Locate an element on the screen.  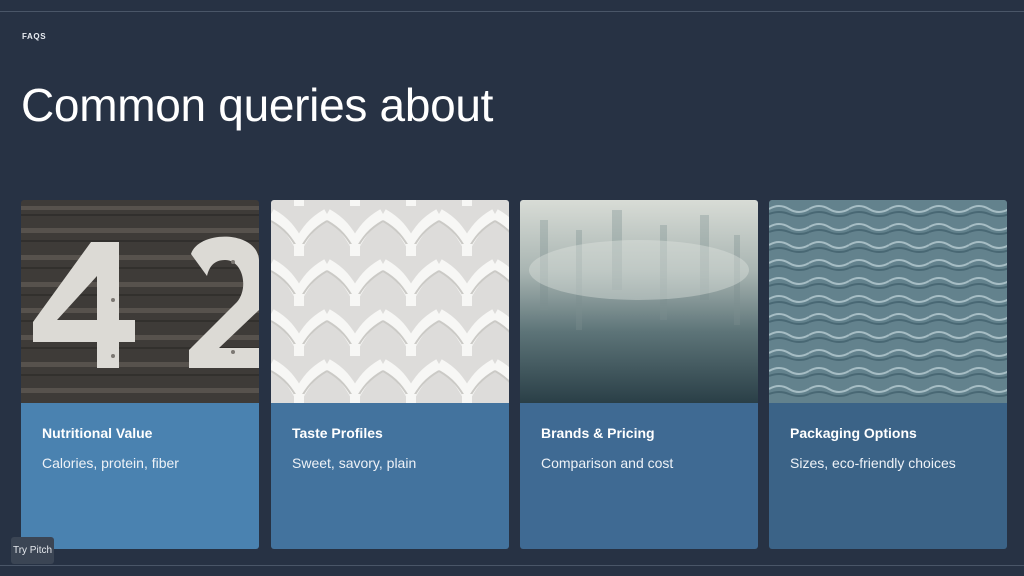
faq-card-brands-pricing: Brands & Pricing Comparison and cost is located at coordinates (639, 374).